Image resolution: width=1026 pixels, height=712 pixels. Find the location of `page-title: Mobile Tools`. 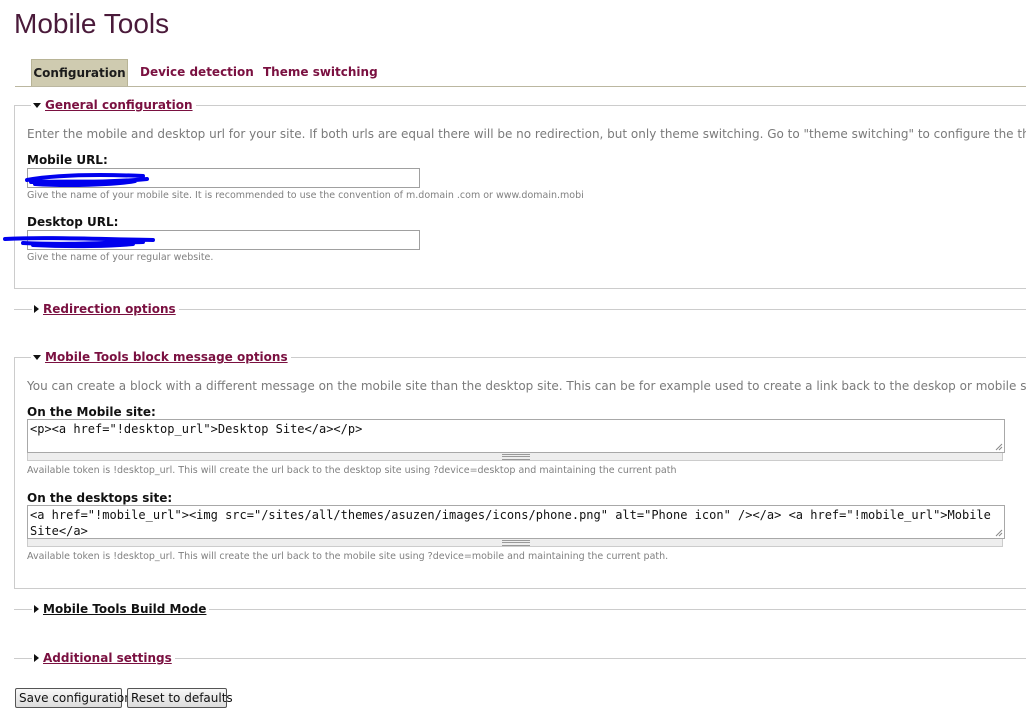

page-title: Mobile Tools is located at coordinates (92, 23).